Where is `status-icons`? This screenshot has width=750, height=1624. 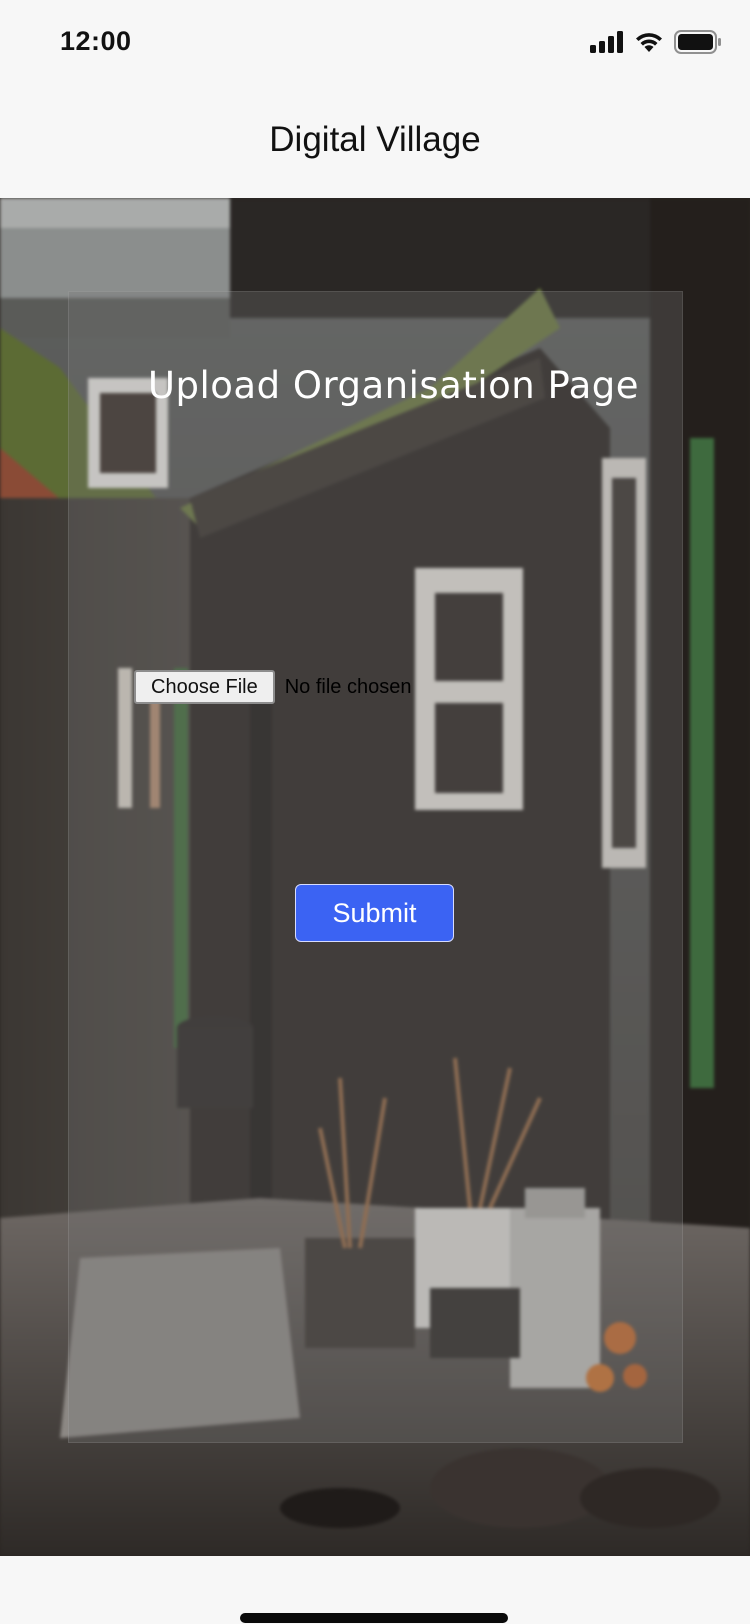 status-icons is located at coordinates (656, 44).